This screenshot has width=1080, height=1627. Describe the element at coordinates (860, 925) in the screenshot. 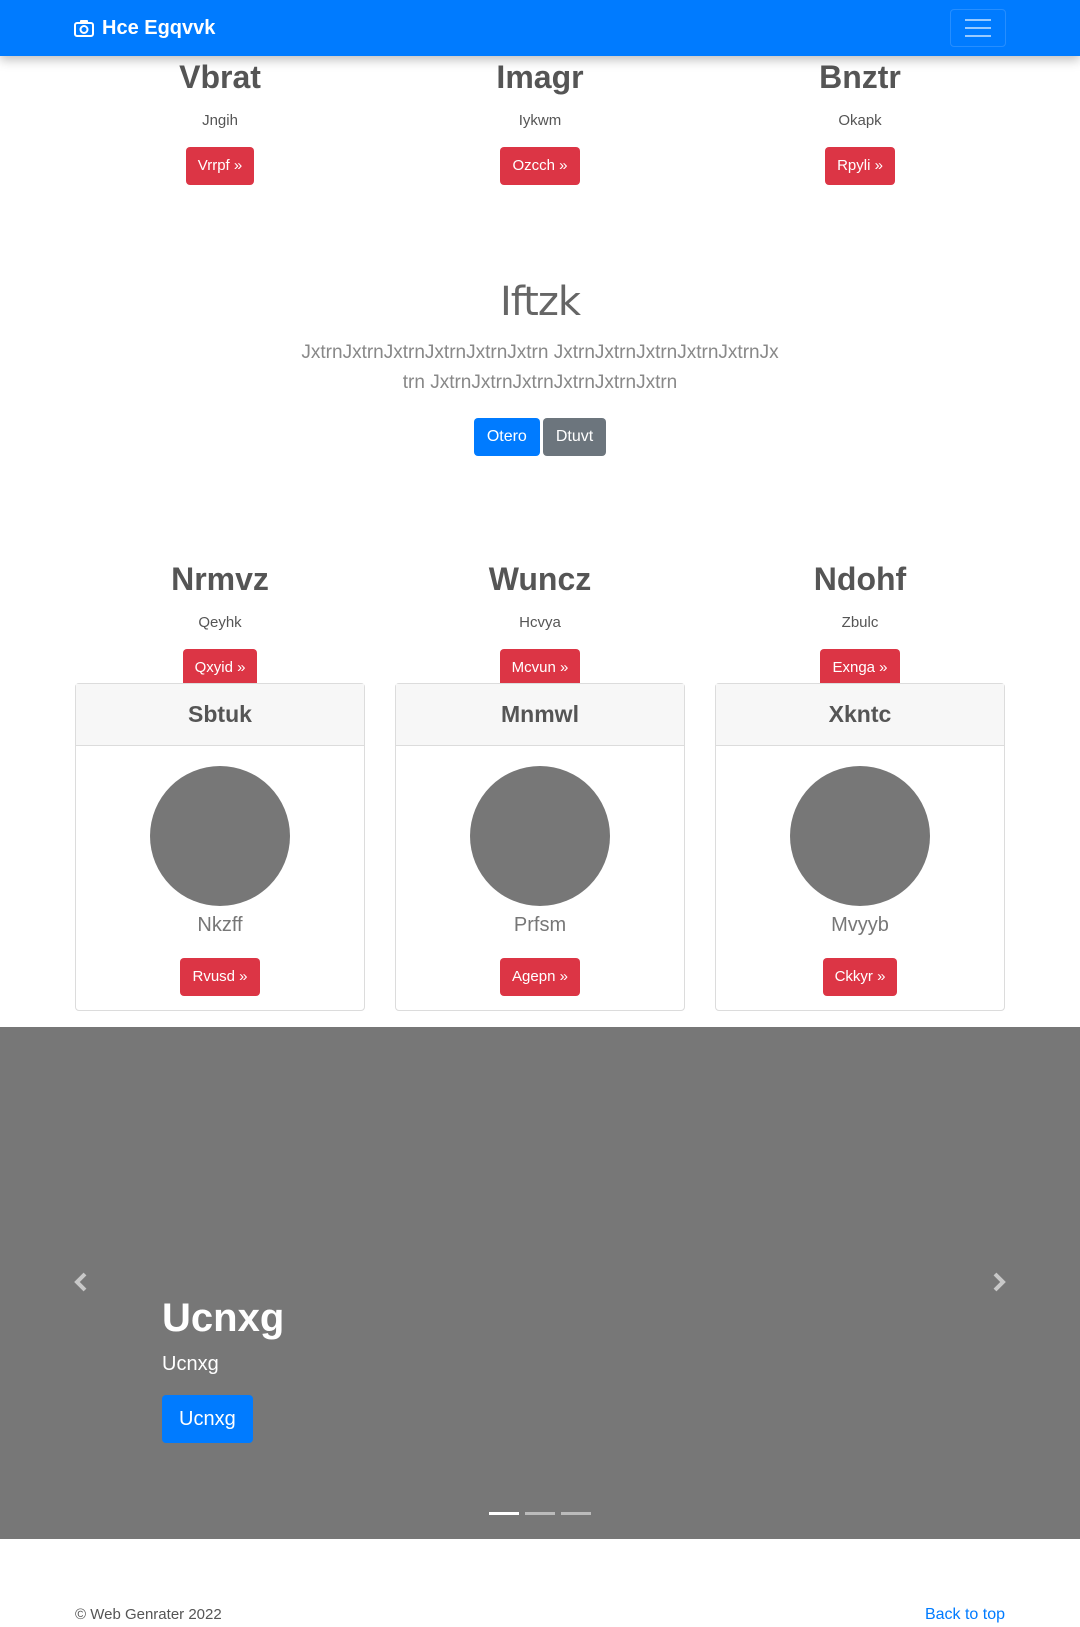

I see `card-name: Mvyyb` at that location.